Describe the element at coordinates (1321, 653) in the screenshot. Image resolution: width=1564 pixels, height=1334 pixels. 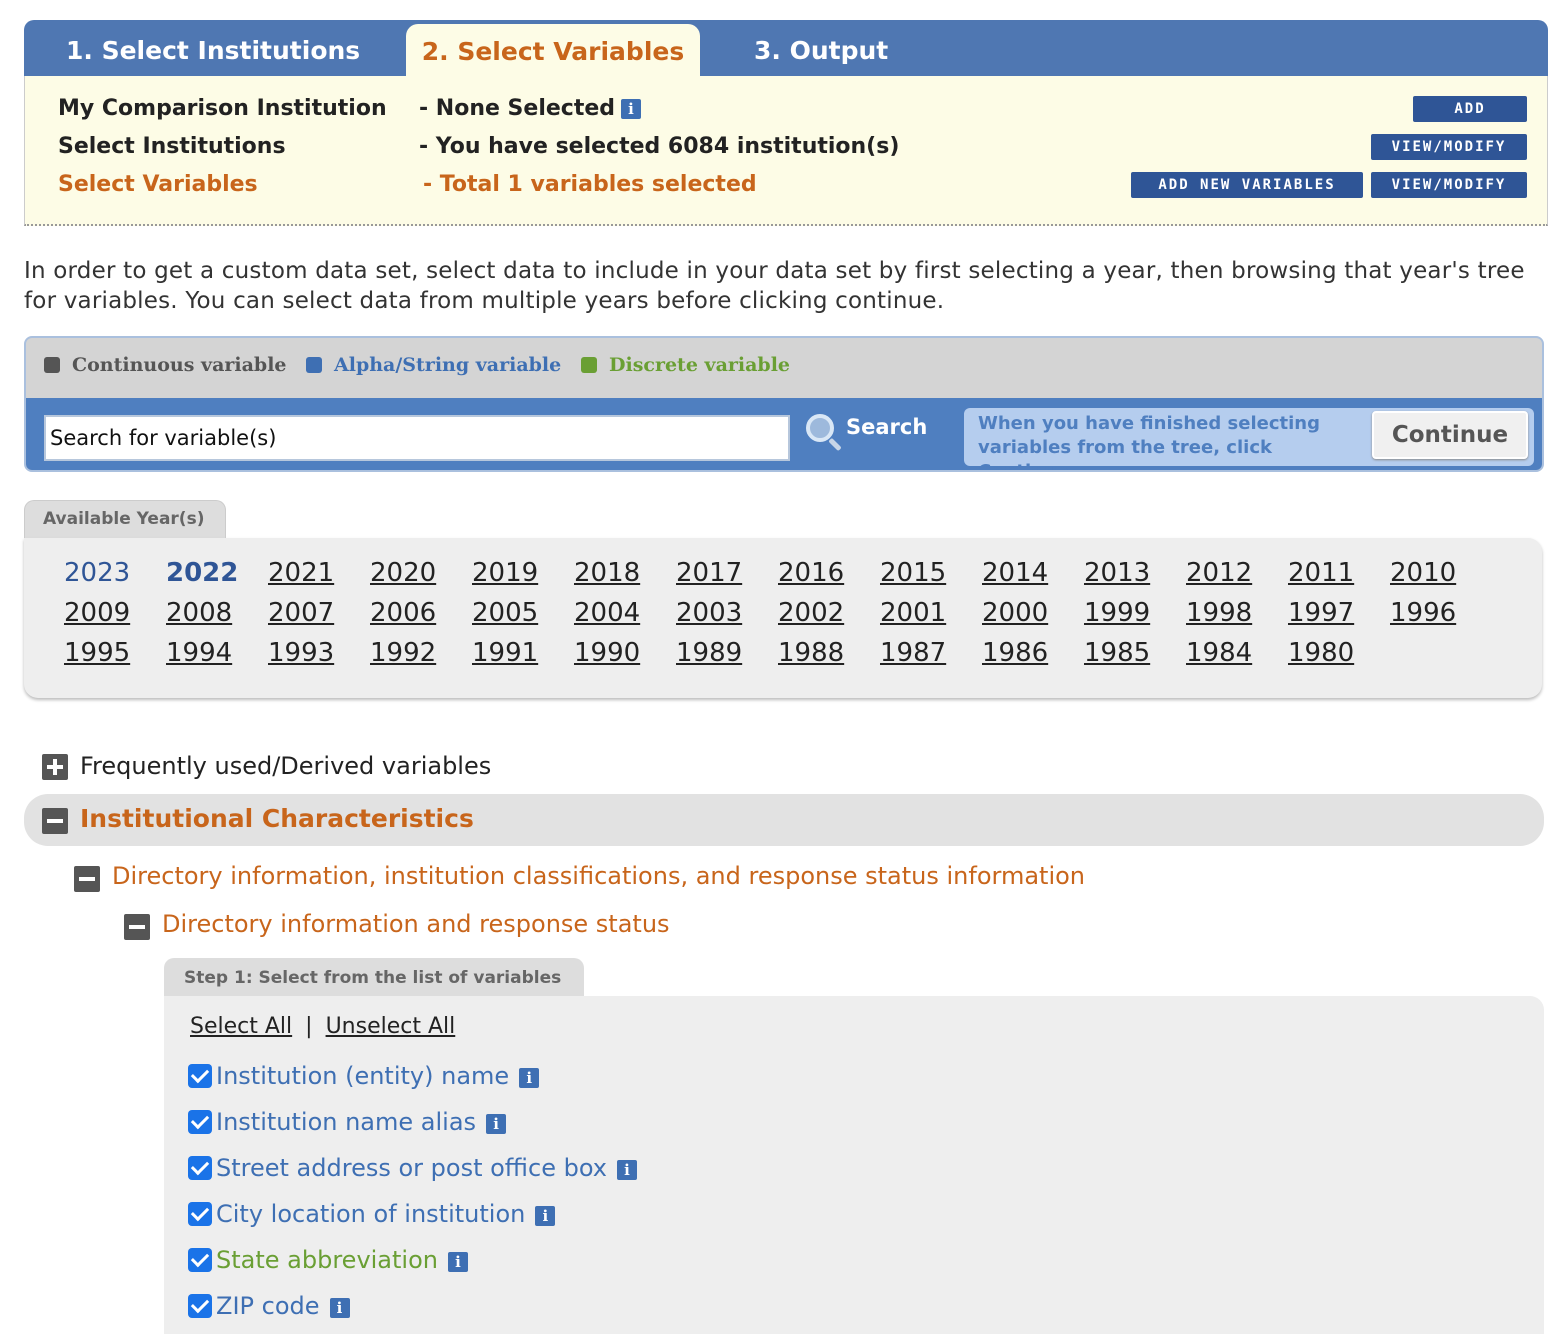
I see `year-link-1980: 1980` at that location.